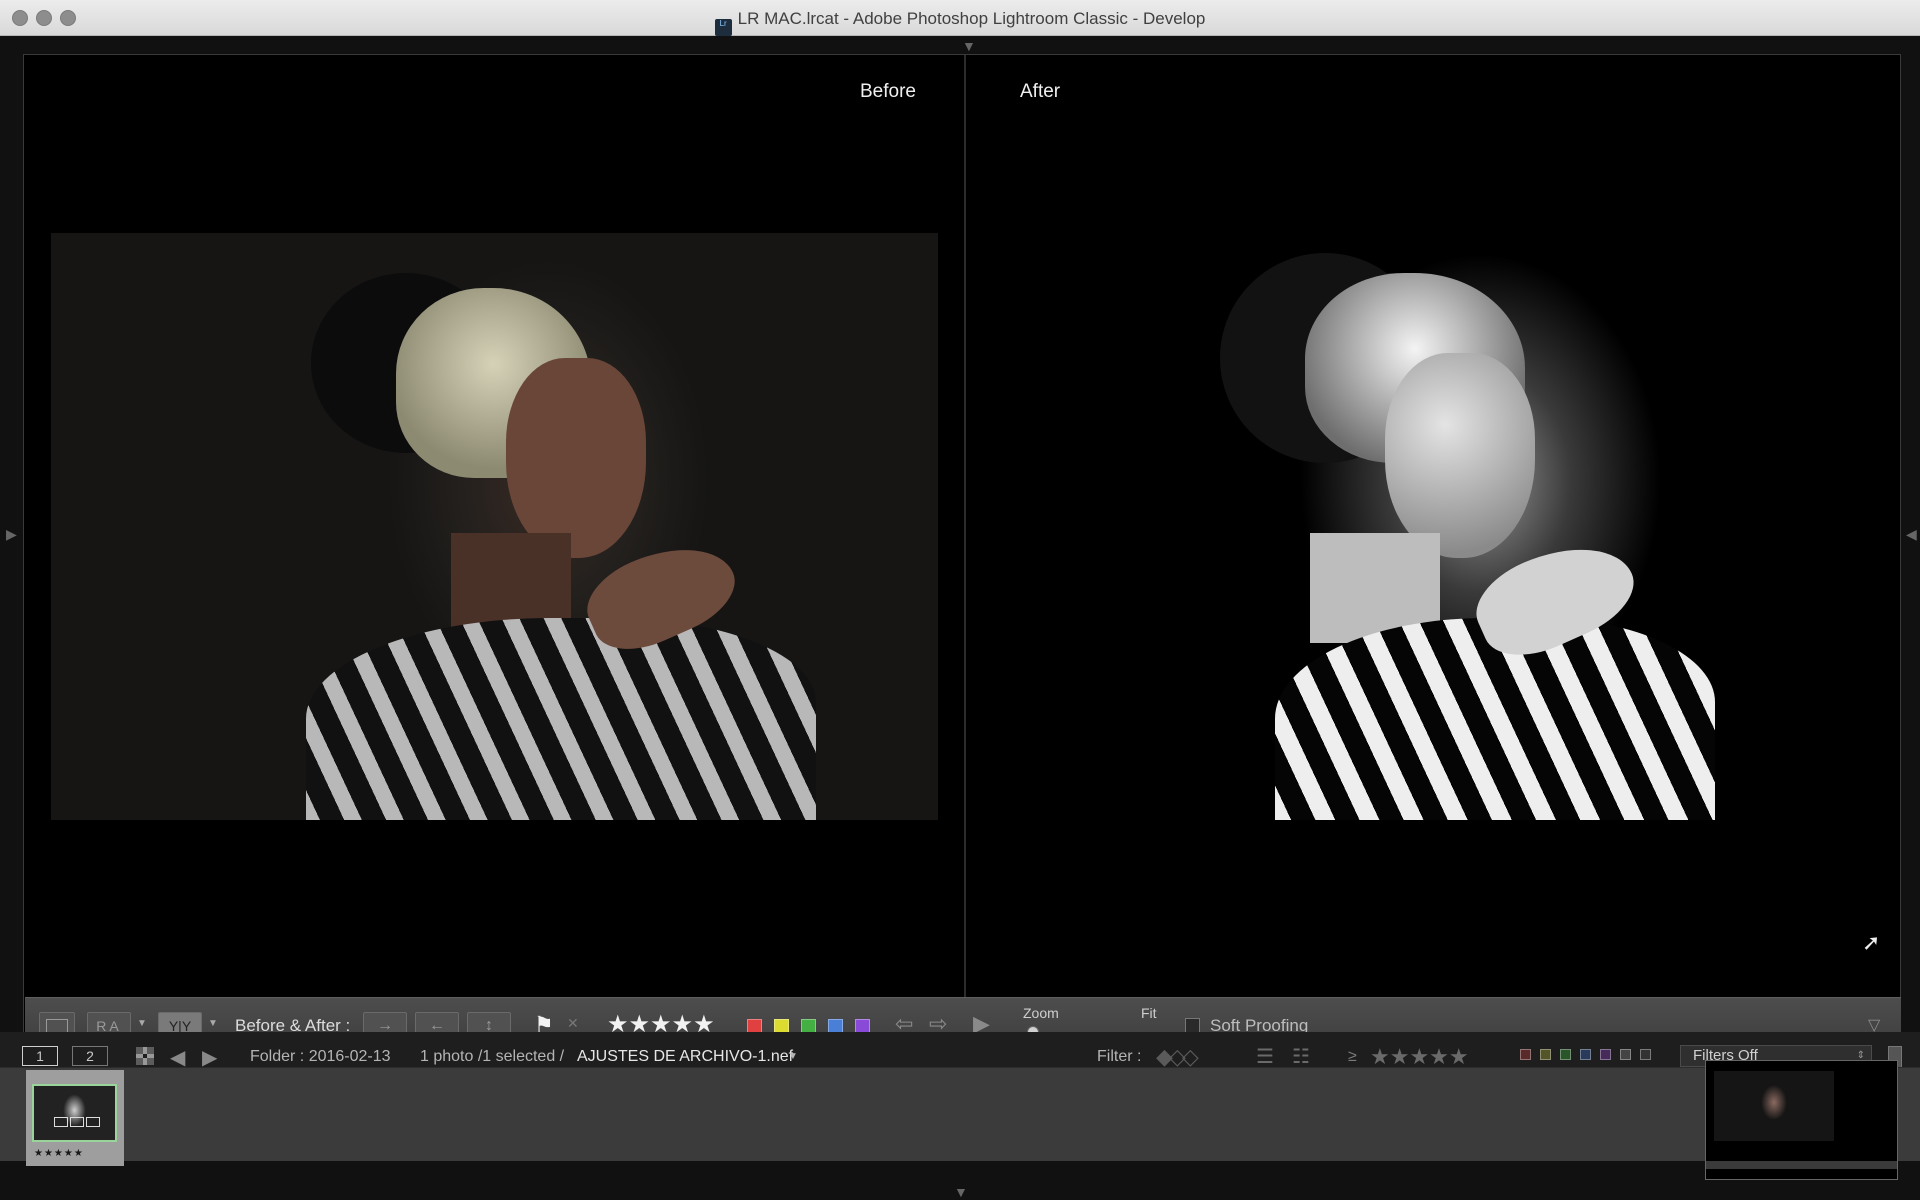 This screenshot has height=1200, width=1920. What do you see at coordinates (492, 1056) in the screenshot?
I see `selection-count: 1 photo /1 selected /` at bounding box center [492, 1056].